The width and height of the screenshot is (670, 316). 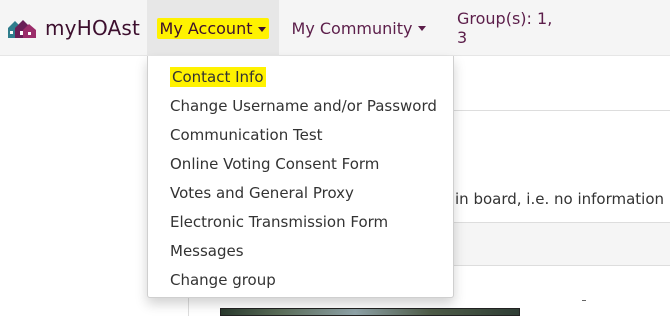 I want to click on menu-item-votes-general-proxy: Votes and General Proxy, so click(x=262, y=193).